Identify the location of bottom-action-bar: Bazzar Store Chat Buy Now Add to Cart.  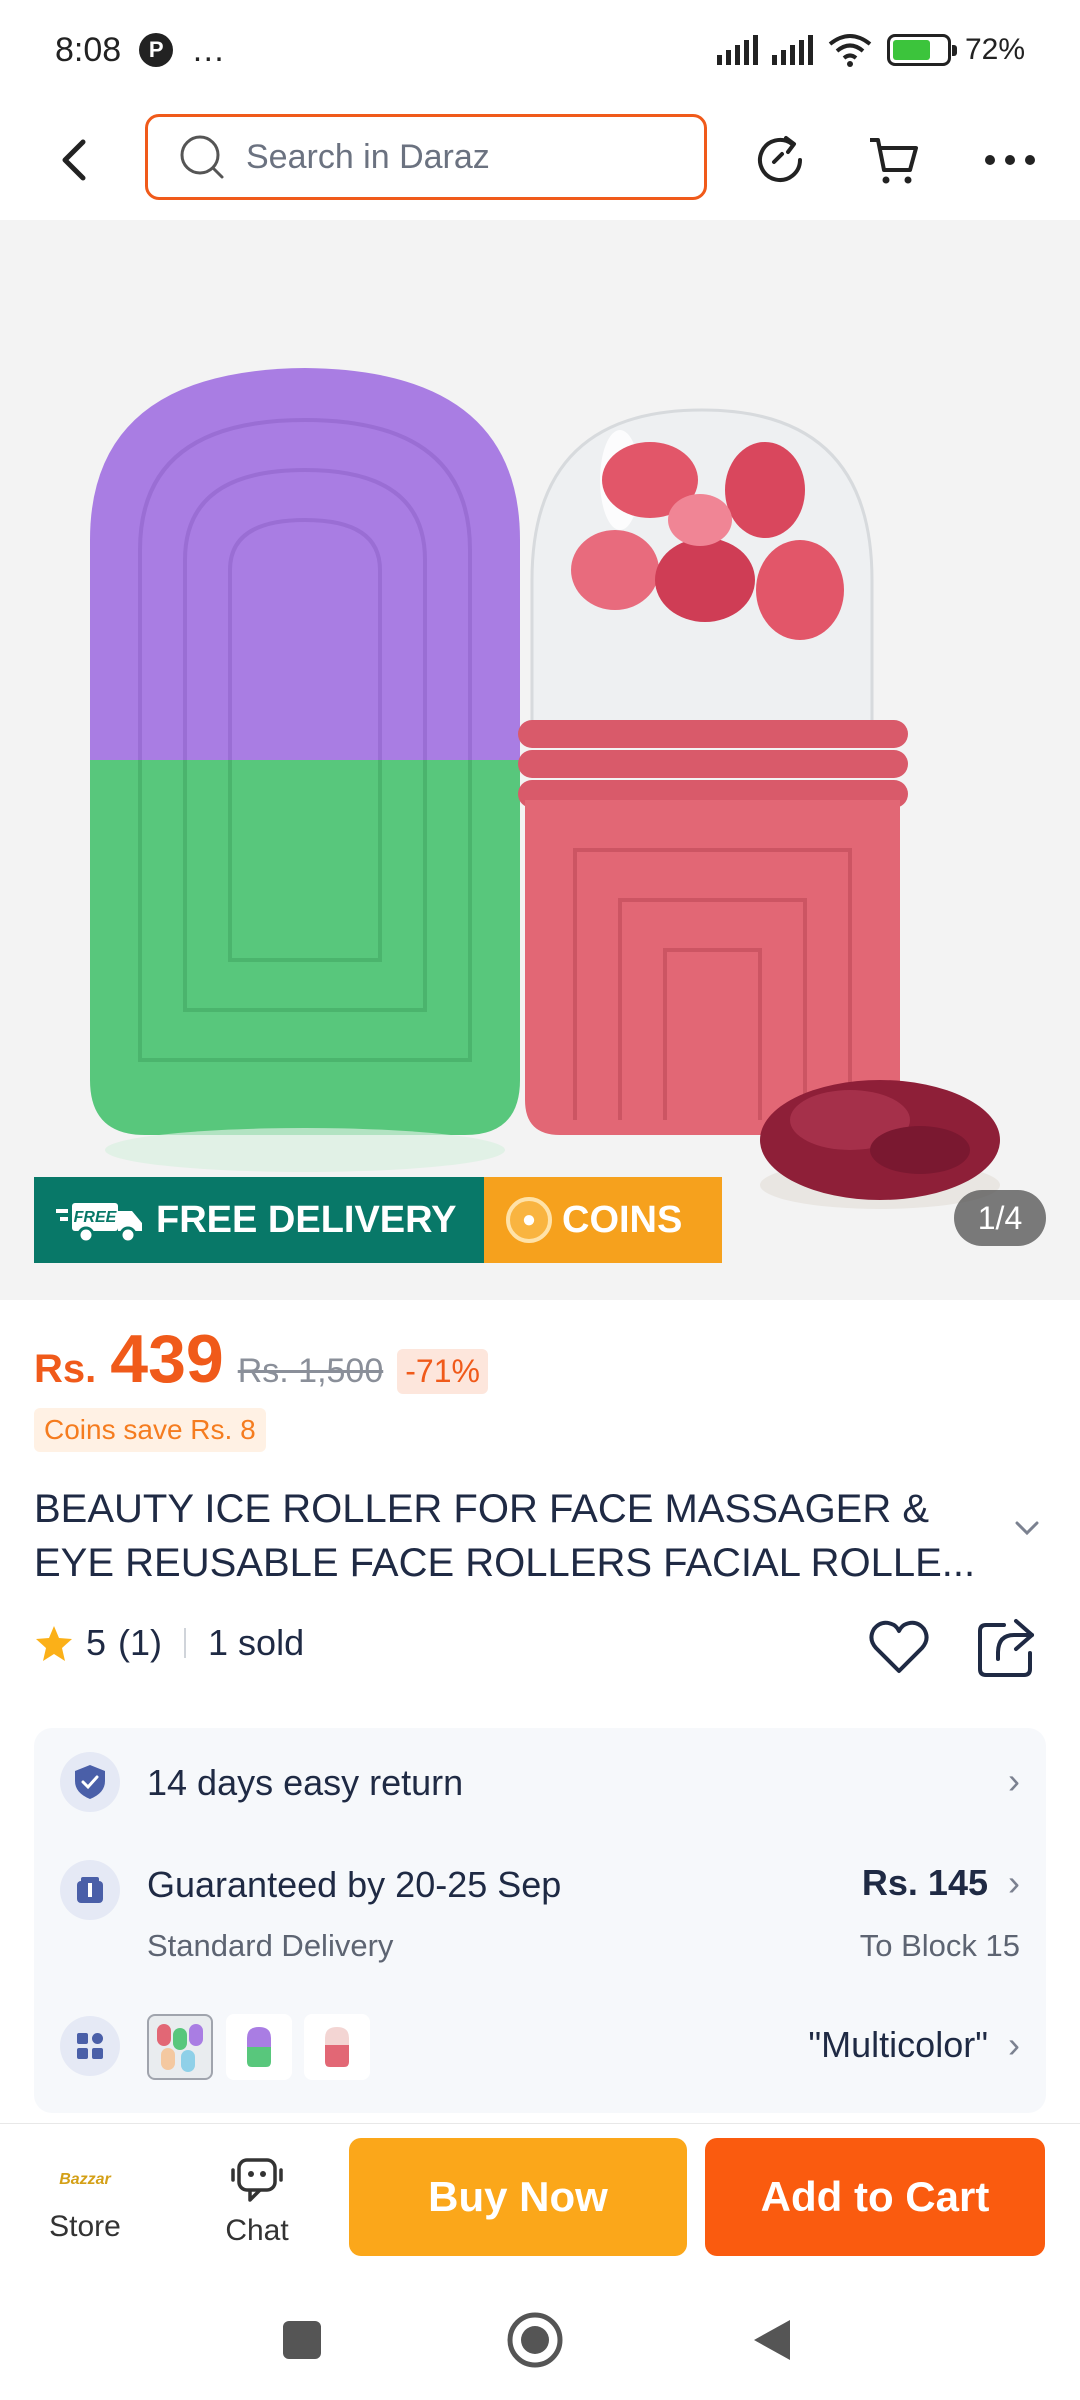
(540, 2200).